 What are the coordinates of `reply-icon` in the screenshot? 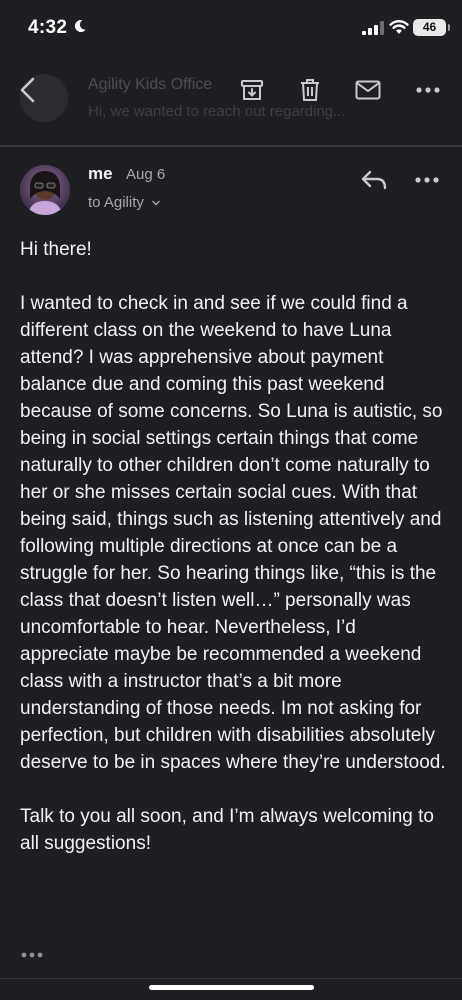 It's located at (374, 180).